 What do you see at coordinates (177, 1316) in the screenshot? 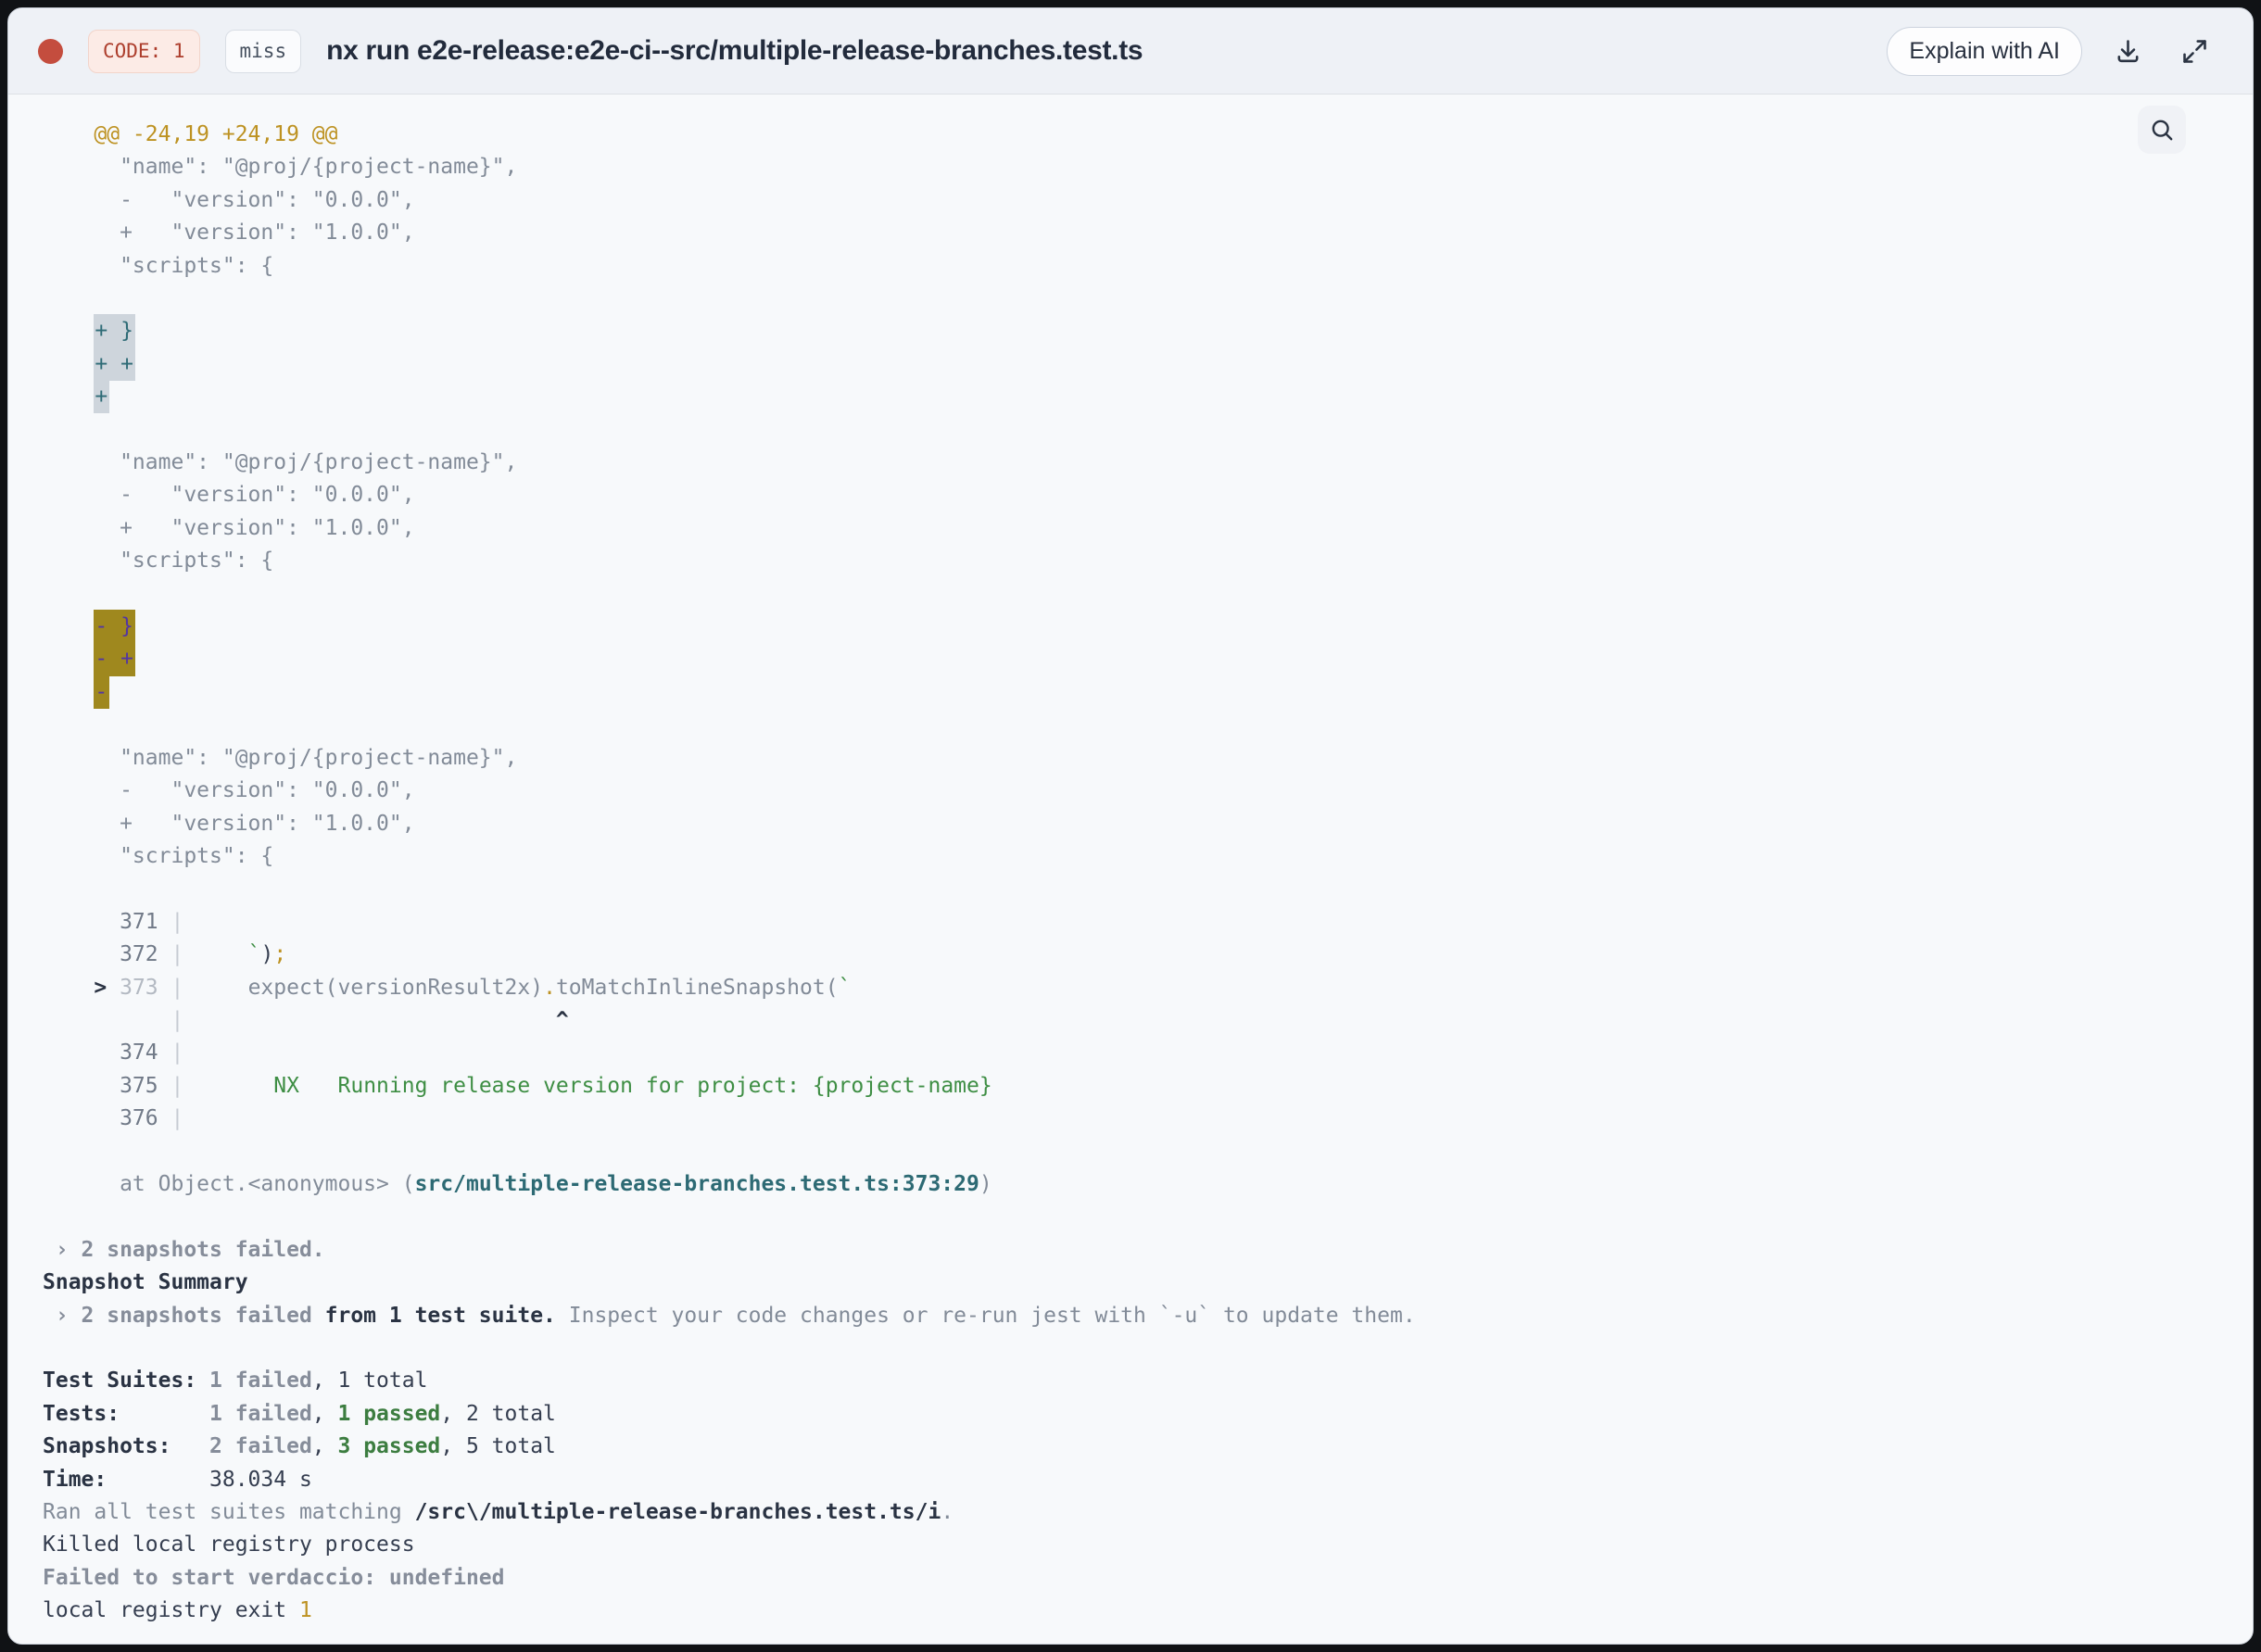
I see `log-segment: › 2 snapshots failed` at bounding box center [177, 1316].